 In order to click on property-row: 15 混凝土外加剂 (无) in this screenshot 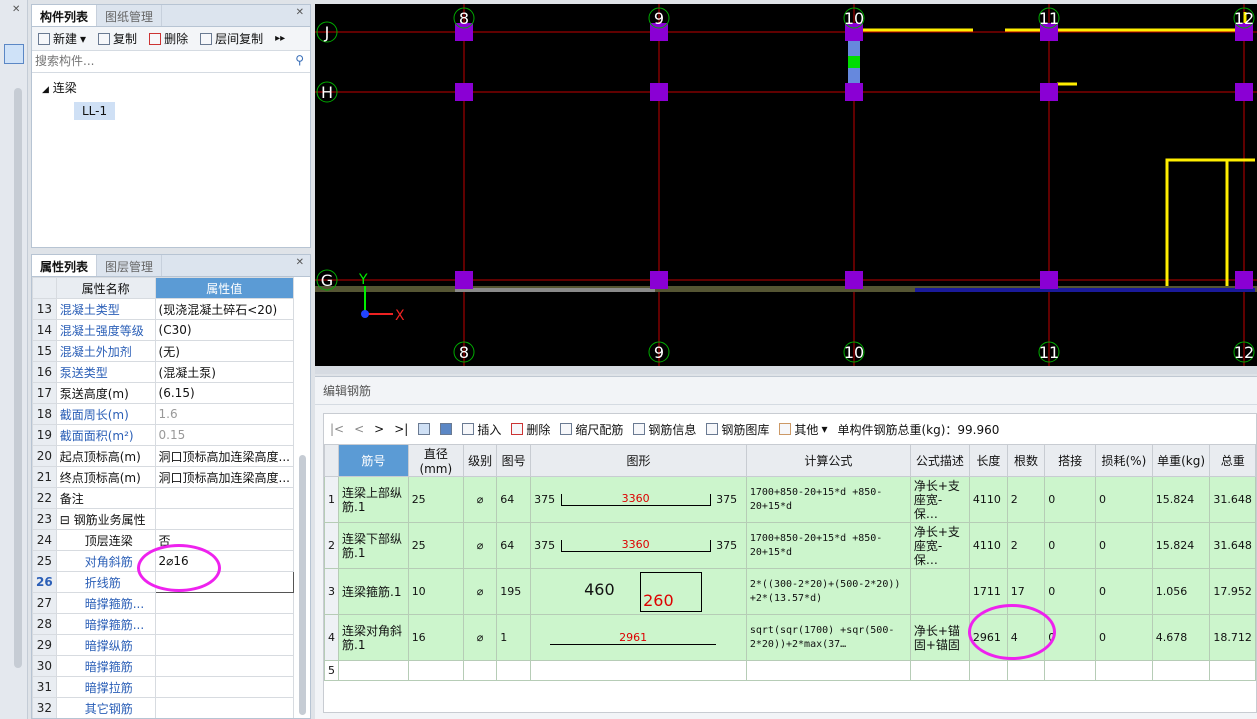, I will do `click(163, 351)`.